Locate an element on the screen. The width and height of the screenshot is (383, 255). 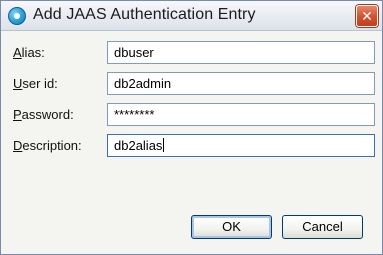
window-title: Add JAAS Authentication Entry is located at coordinates (144, 14).